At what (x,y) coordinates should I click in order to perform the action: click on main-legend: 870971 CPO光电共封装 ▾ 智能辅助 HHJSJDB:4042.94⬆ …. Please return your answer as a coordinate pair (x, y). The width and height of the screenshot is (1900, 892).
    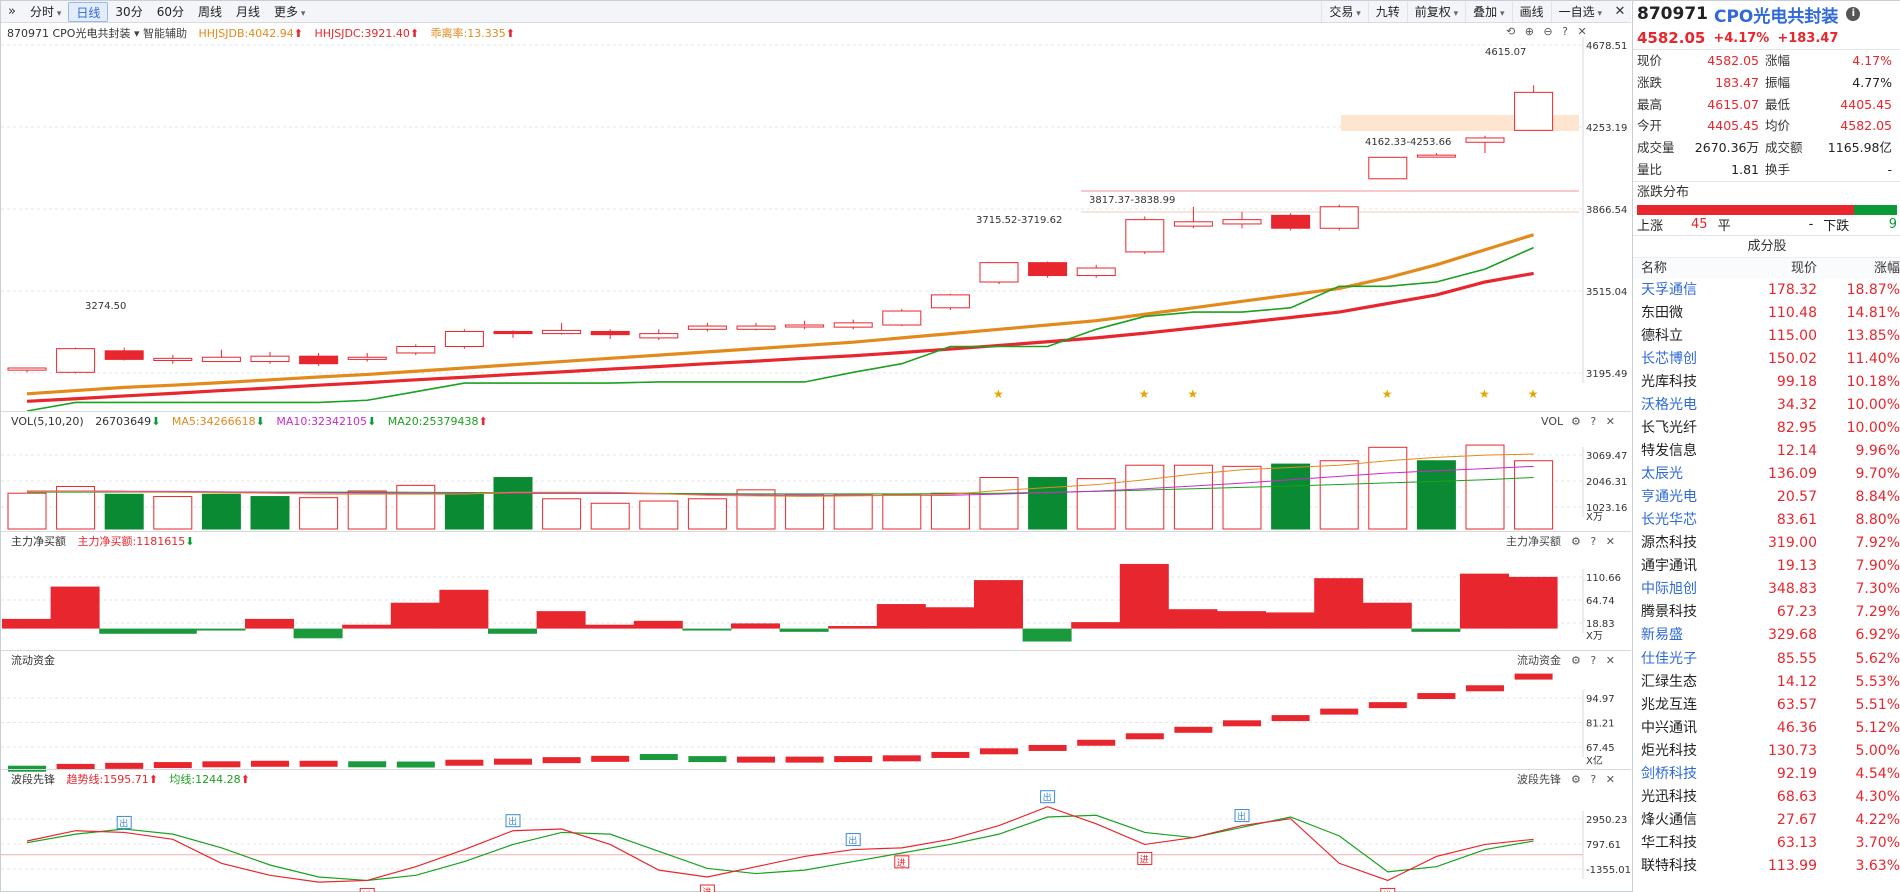
    Looking at the image, I should click on (261, 34).